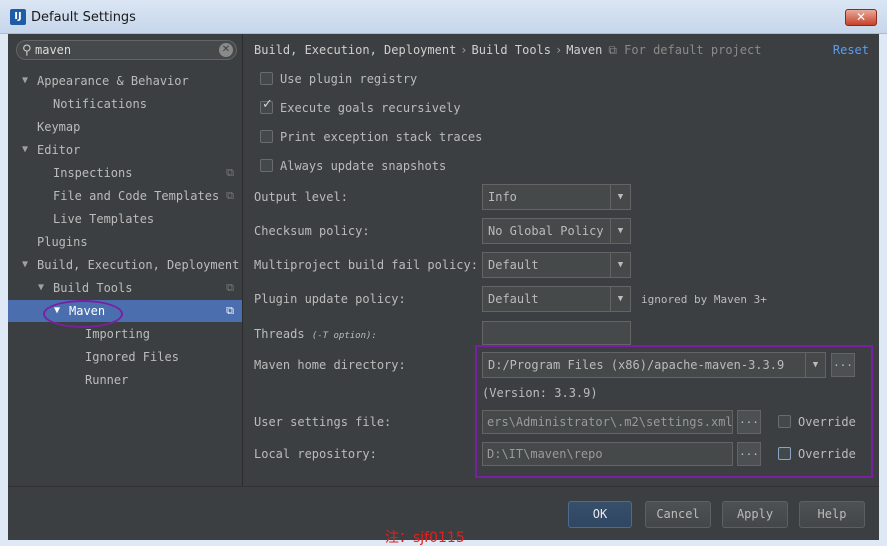 The height and width of the screenshot is (546, 887). I want to click on breadcrumb-part: Maven, so click(584, 50).